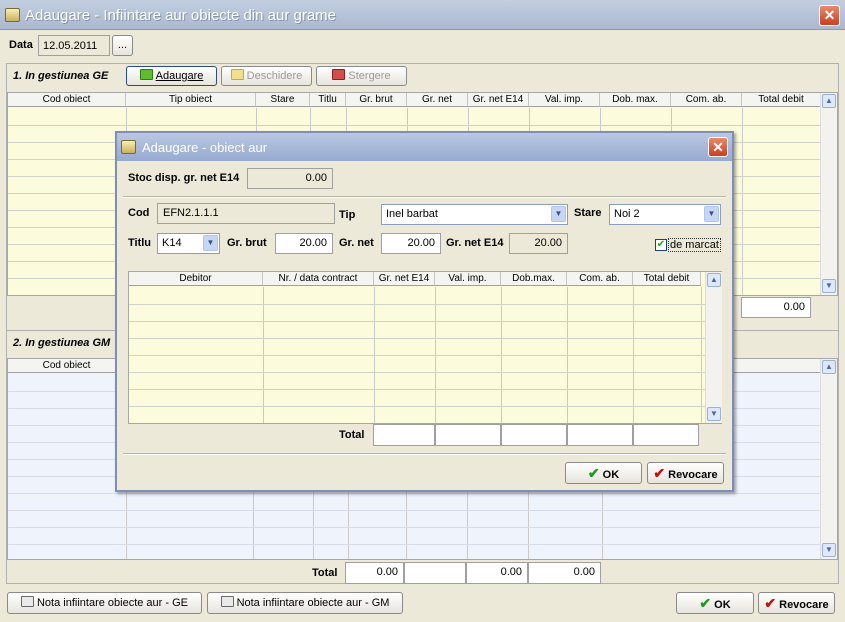  Describe the element at coordinates (74, 45) in the screenshot. I see `date-field: 12.05.2011` at that location.